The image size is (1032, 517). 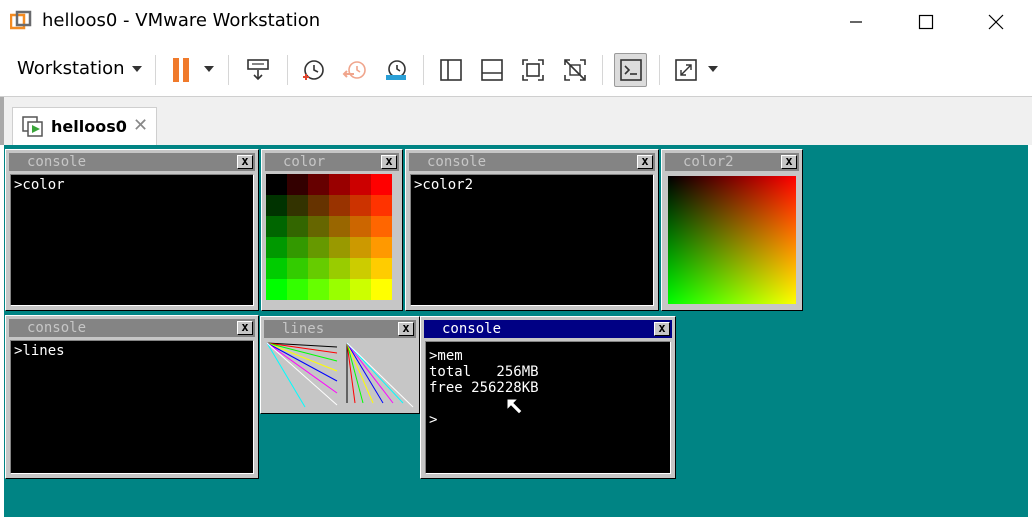 What do you see at coordinates (516, 22) in the screenshot?
I see `title-bar: helloos0 - VMware Workstation` at bounding box center [516, 22].